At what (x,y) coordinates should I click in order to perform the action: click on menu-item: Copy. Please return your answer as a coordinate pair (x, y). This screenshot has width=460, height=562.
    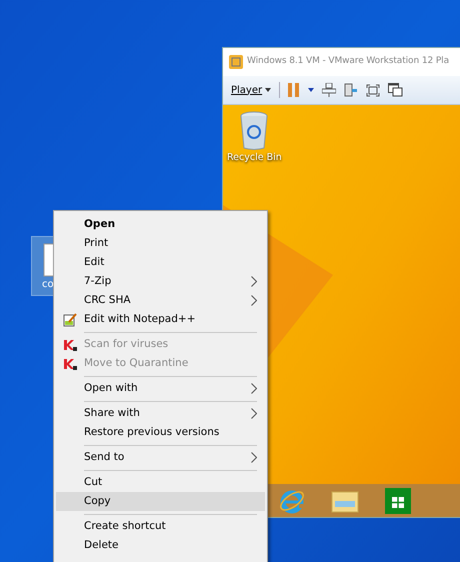
    Looking at the image, I should click on (160, 501).